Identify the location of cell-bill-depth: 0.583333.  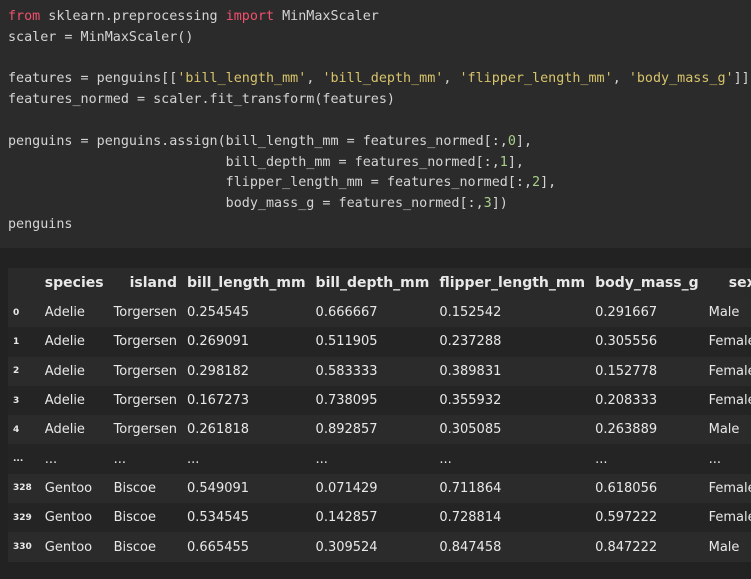
(346, 371).